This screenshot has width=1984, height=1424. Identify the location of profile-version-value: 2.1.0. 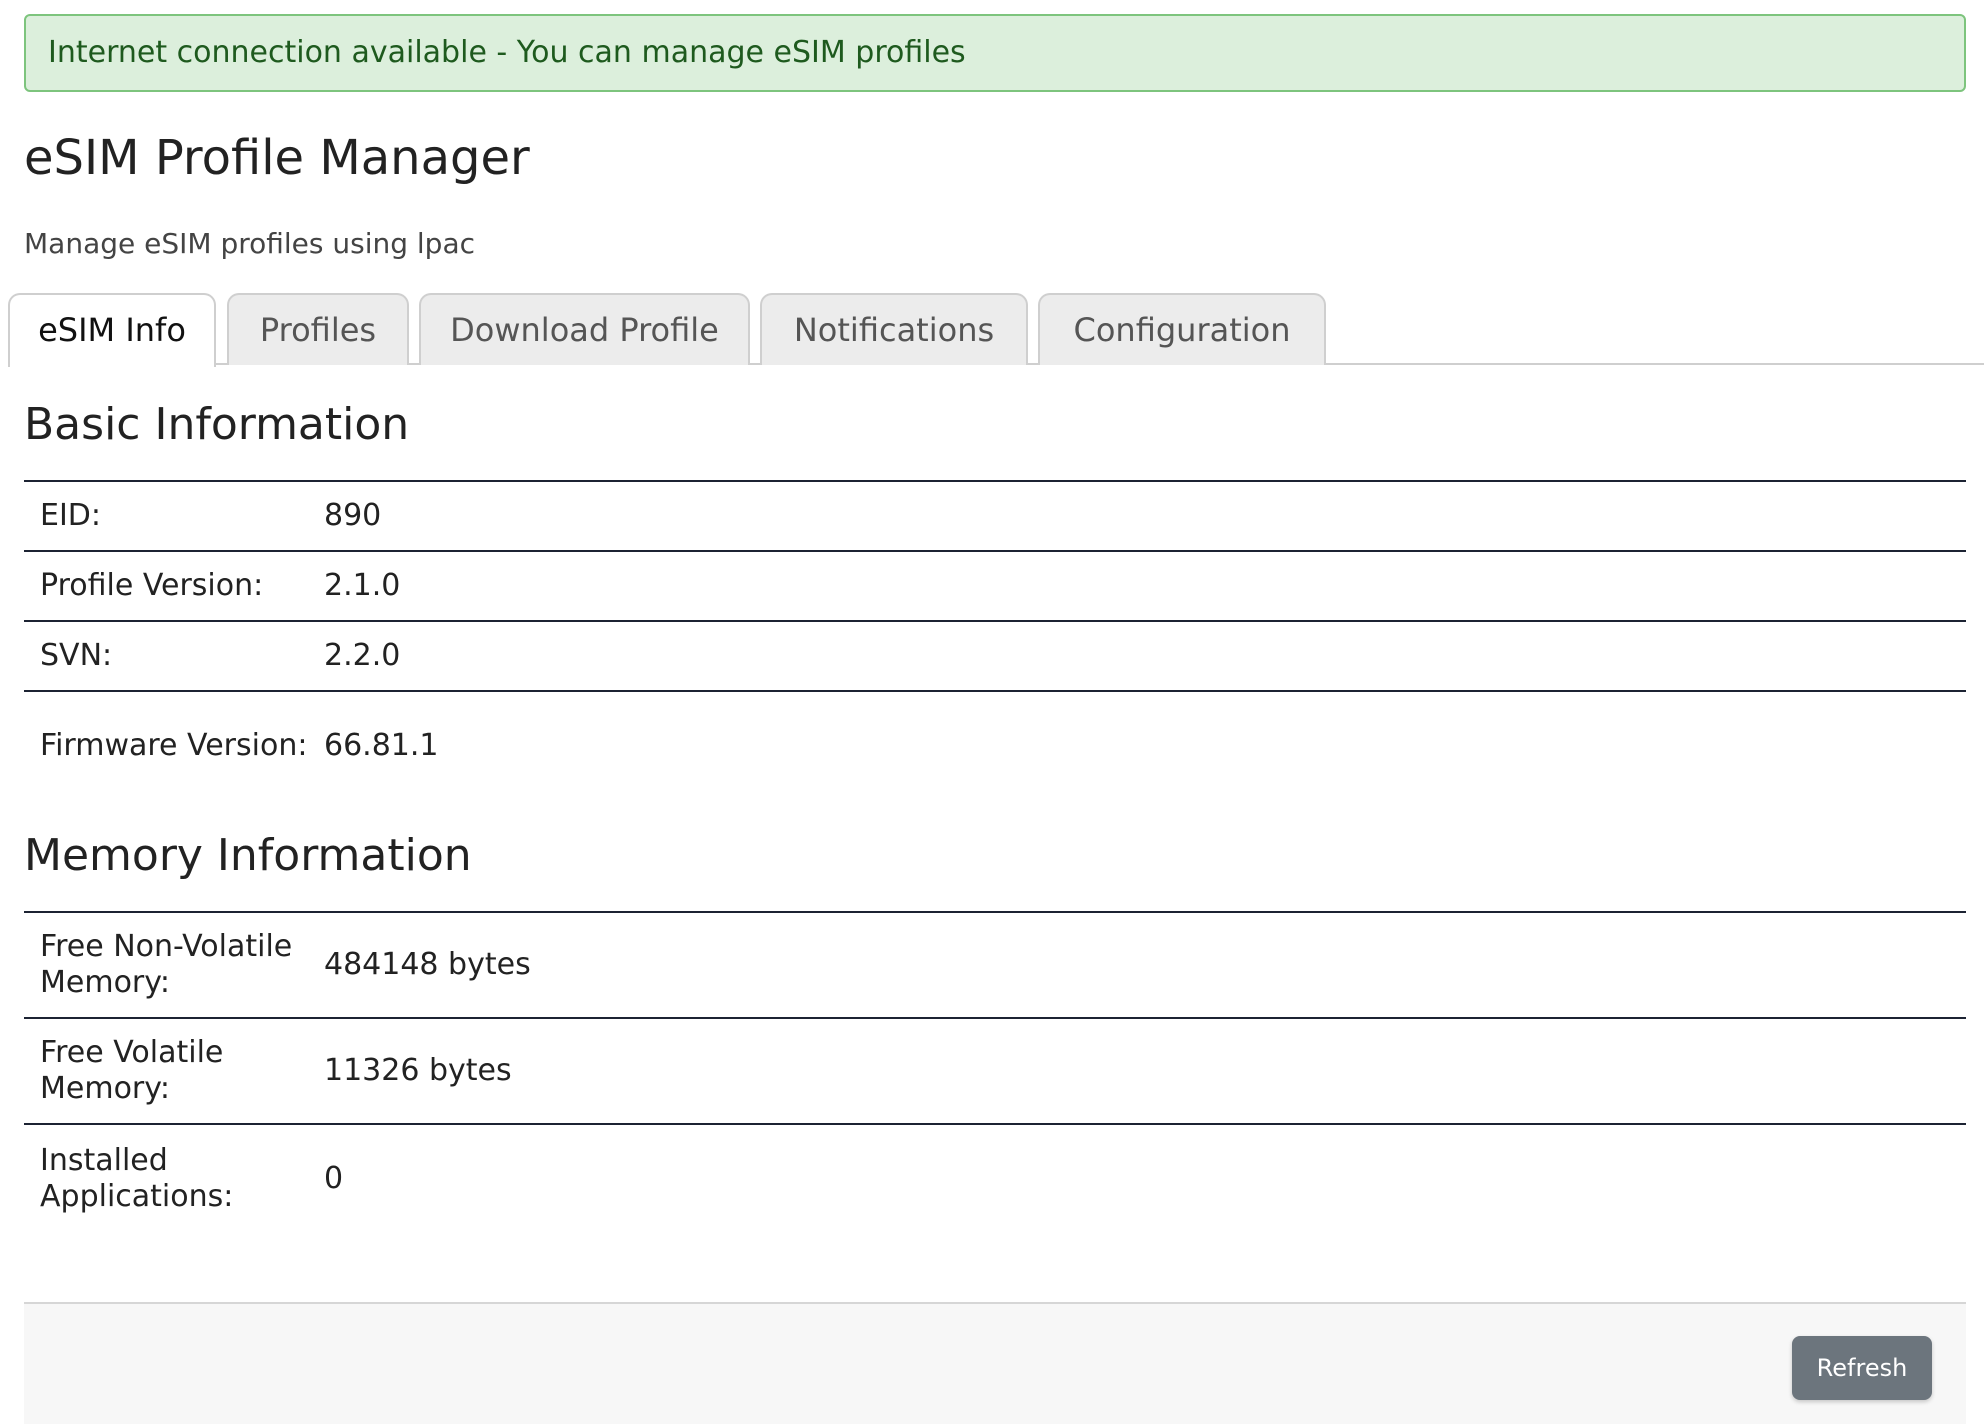
(362, 585).